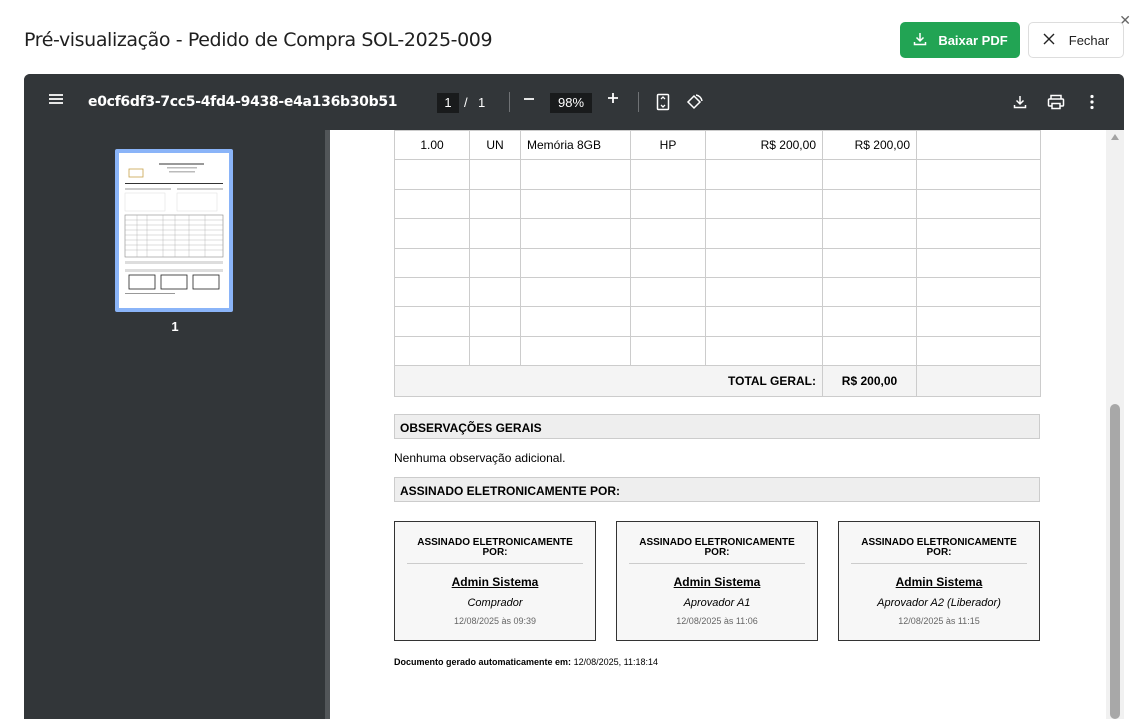 This screenshot has width=1147, height=719. What do you see at coordinates (1056, 102) in the screenshot?
I see `print-icon` at bounding box center [1056, 102].